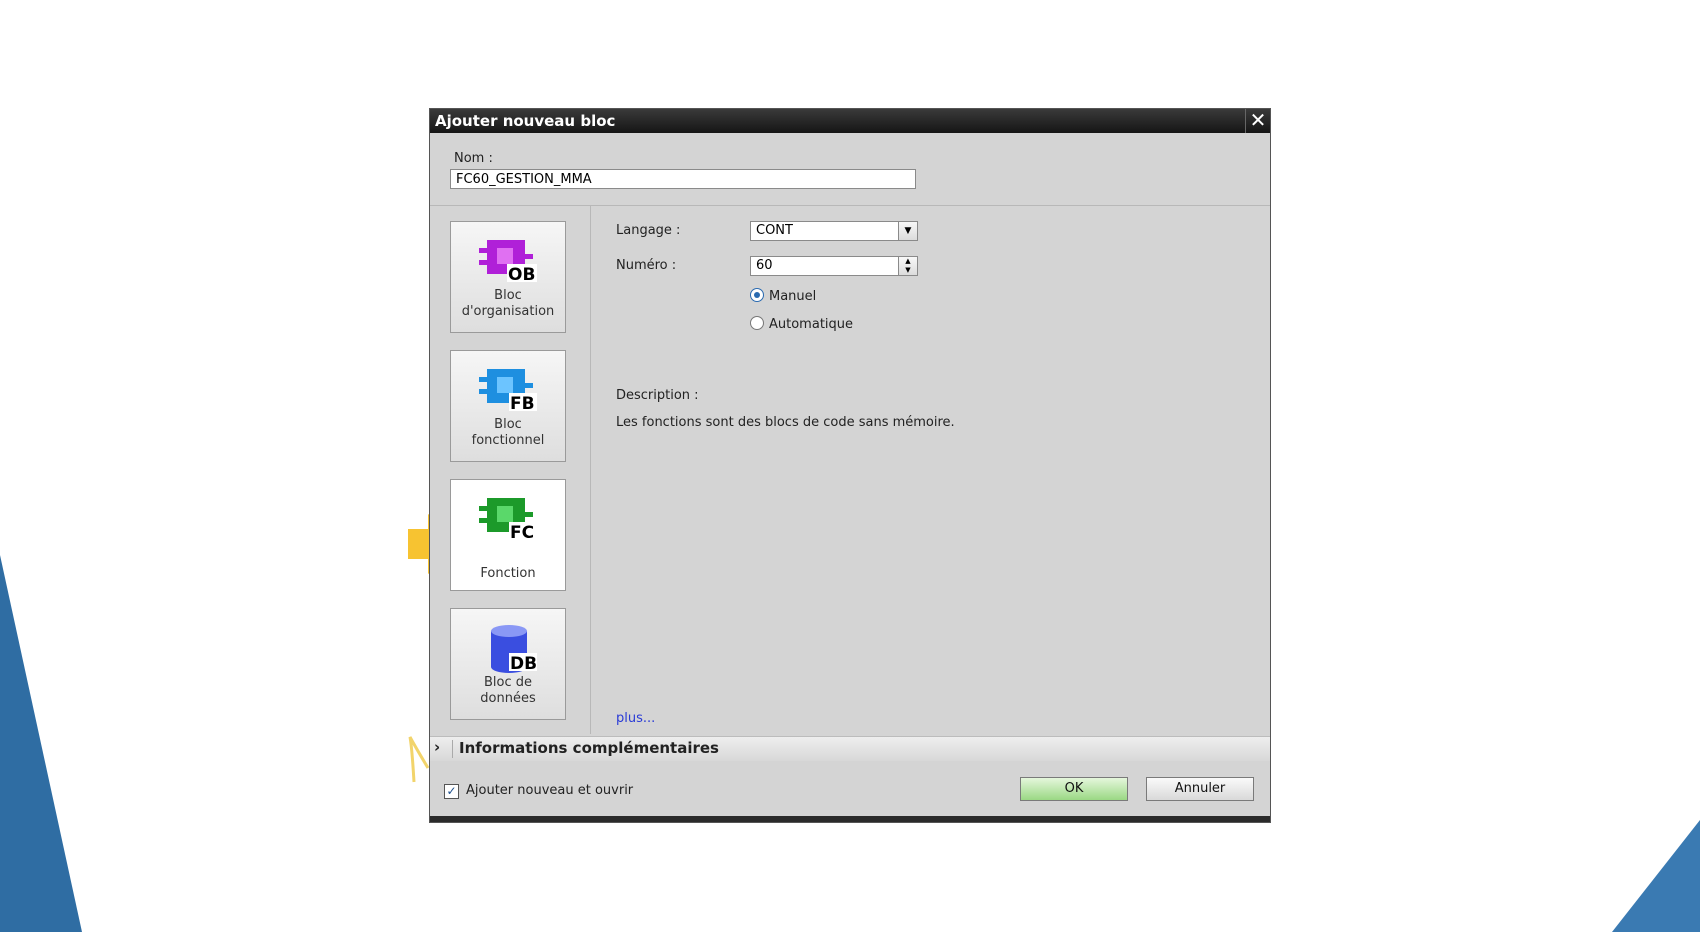 This screenshot has width=1700, height=932. What do you see at coordinates (473, 158) in the screenshot?
I see `name-label: Nom :` at bounding box center [473, 158].